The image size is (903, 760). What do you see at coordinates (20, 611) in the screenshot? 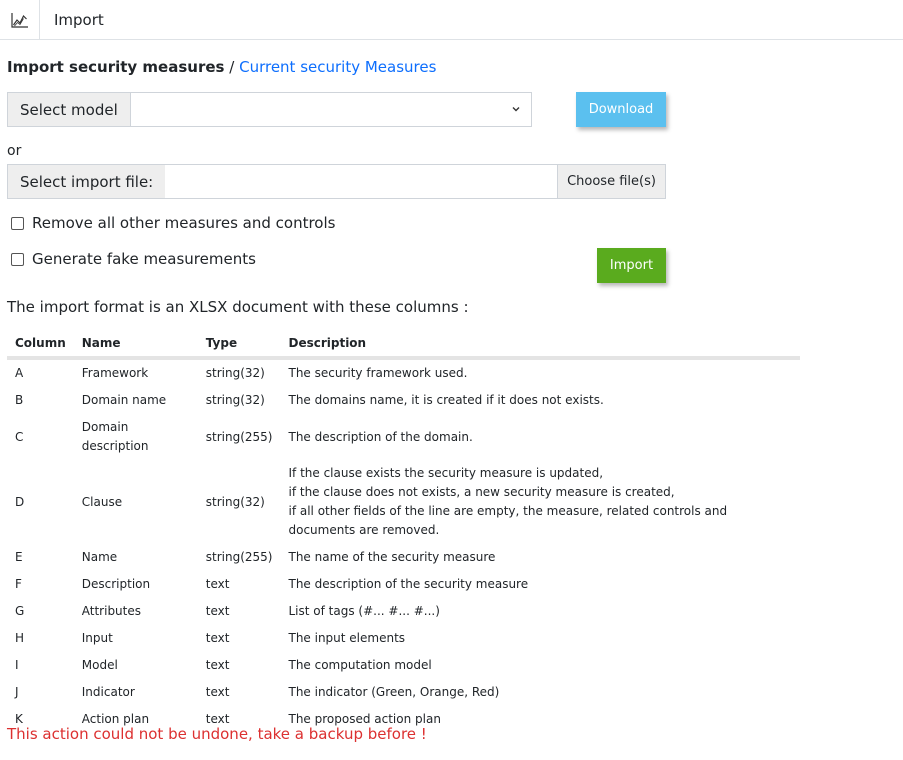
I see `cell-column: G` at bounding box center [20, 611].